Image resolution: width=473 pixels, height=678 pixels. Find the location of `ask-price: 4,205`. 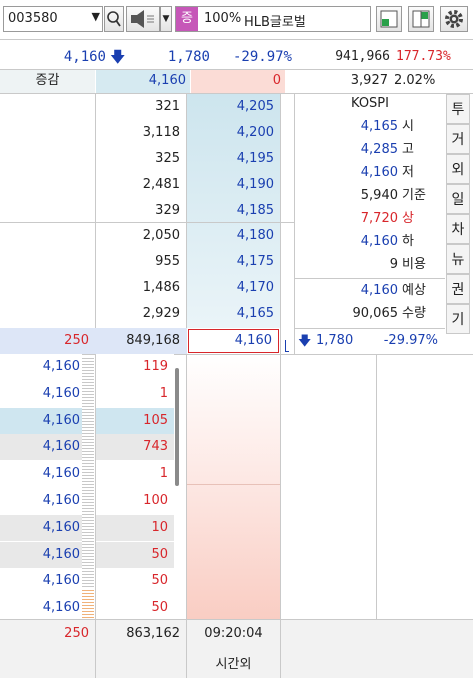

ask-price: 4,205 is located at coordinates (233, 107).